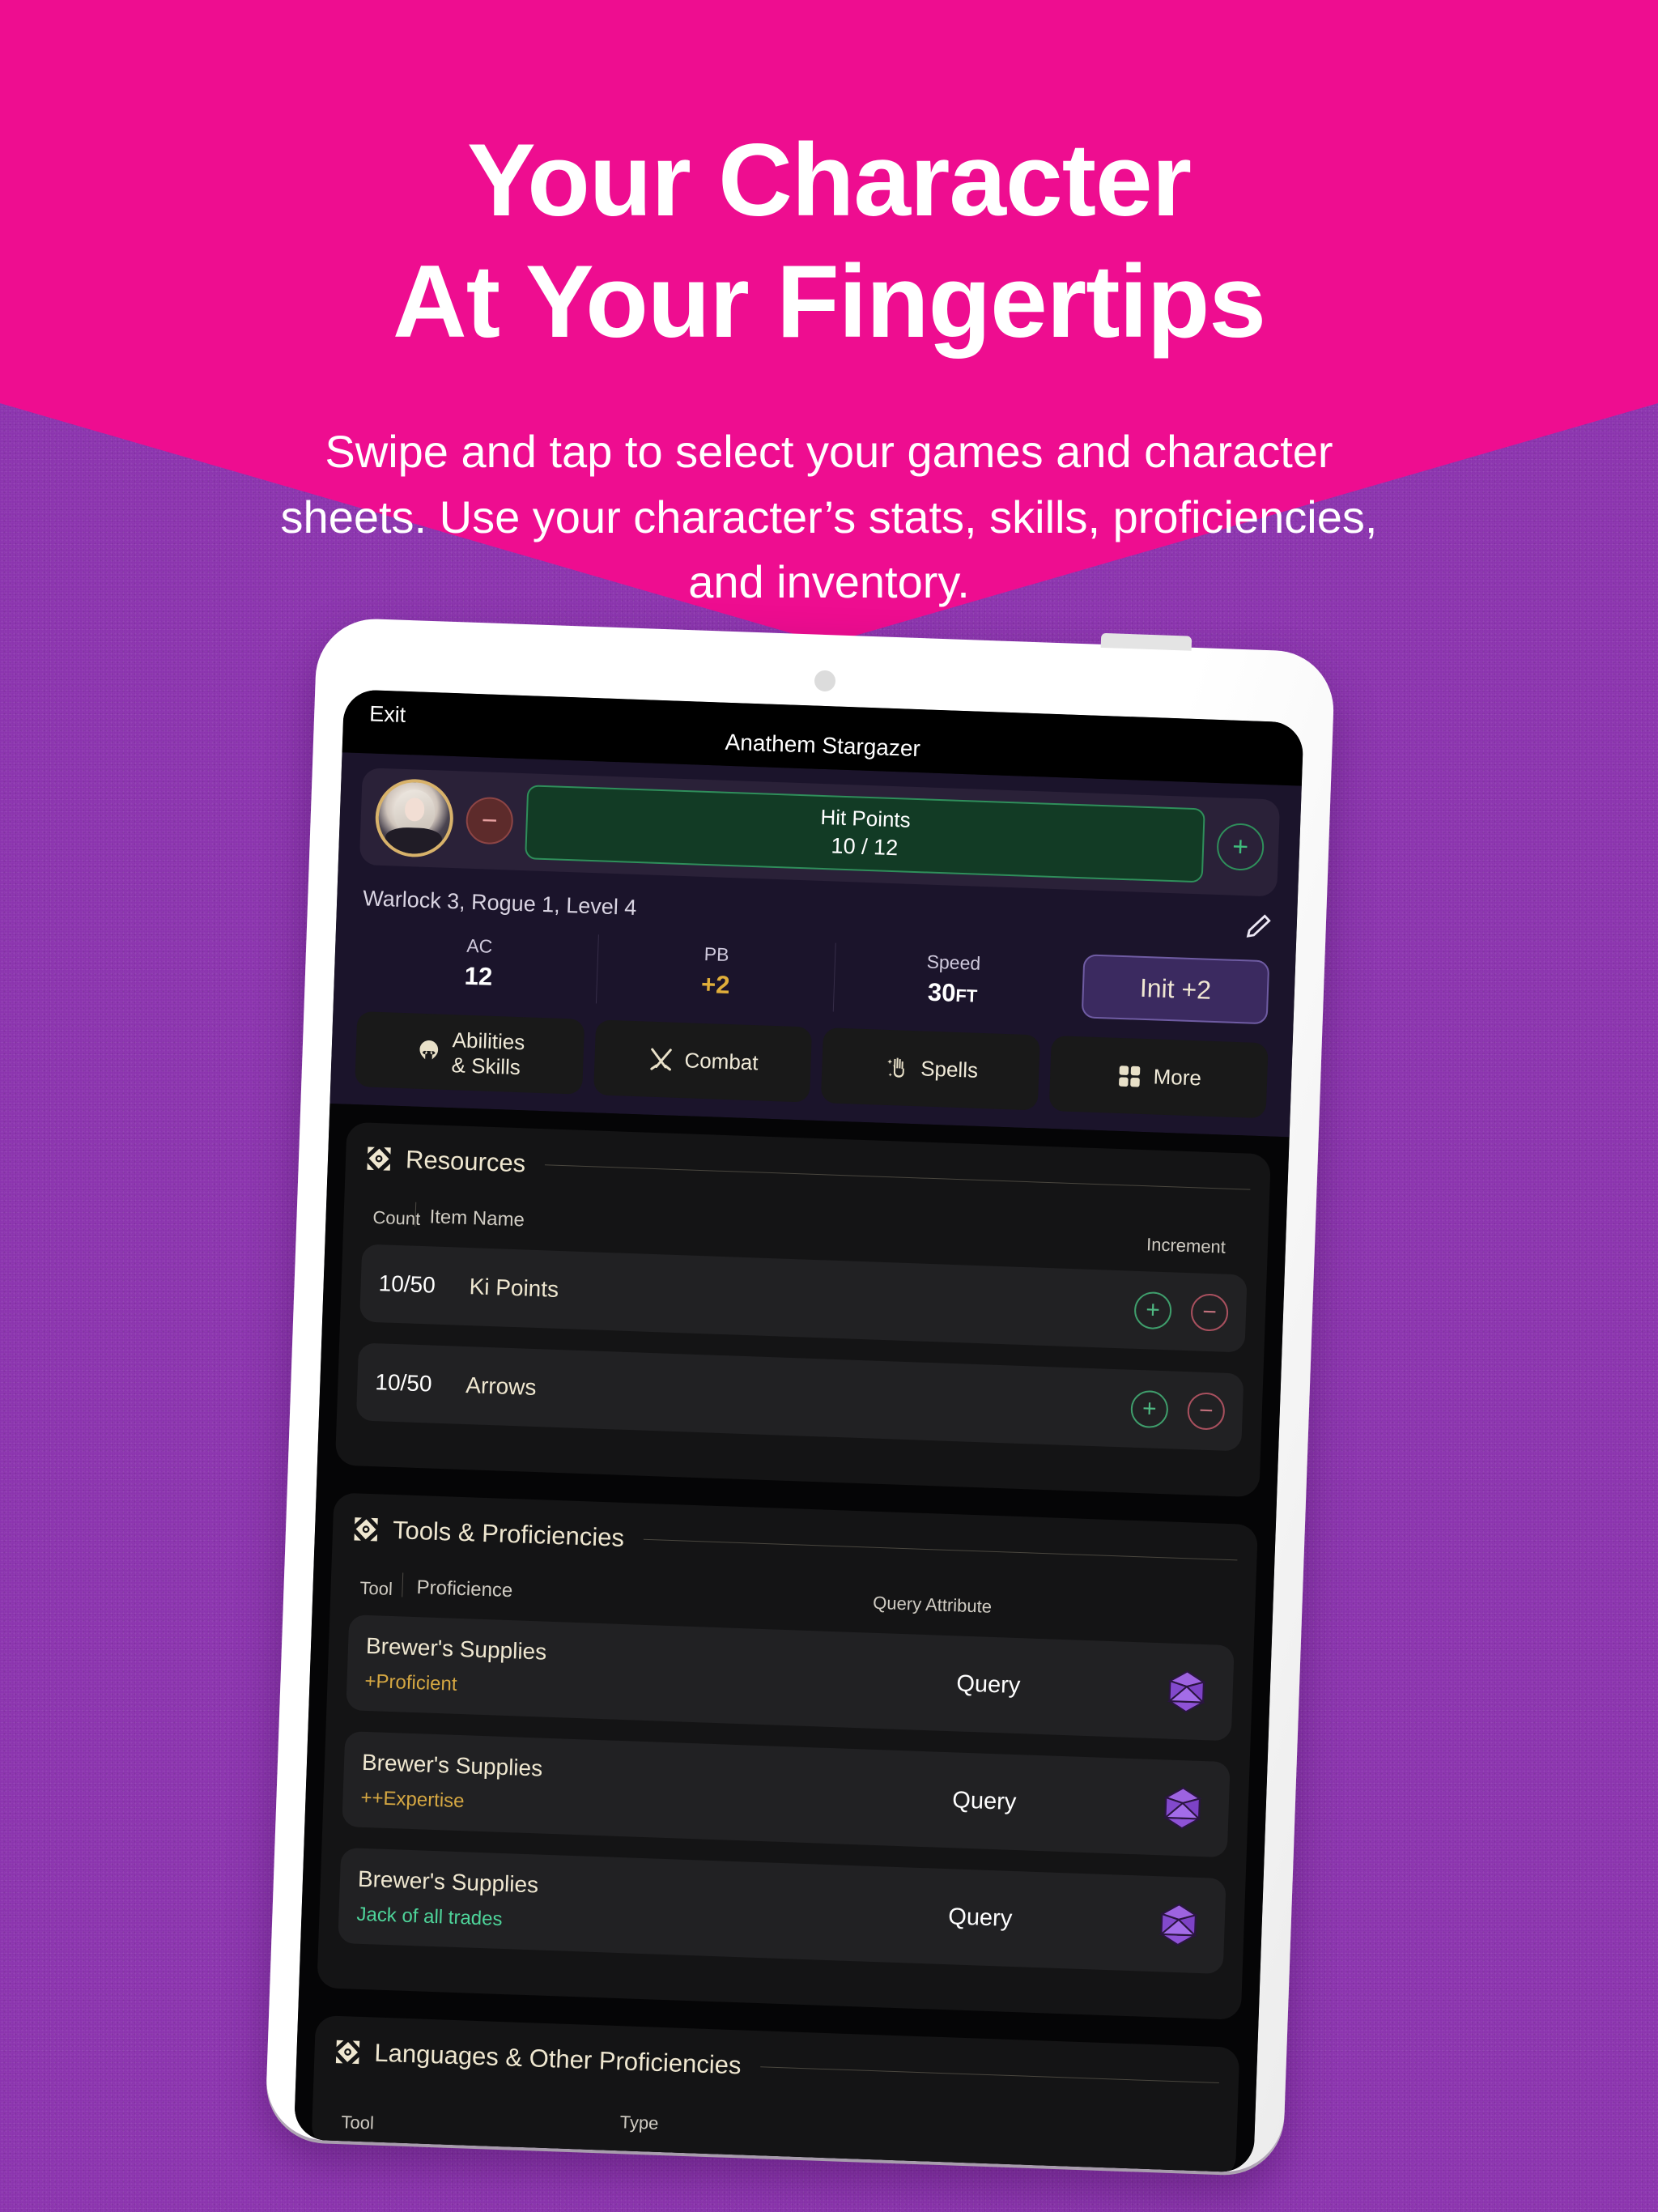 This screenshot has height=2212, width=1658. What do you see at coordinates (514, 1288) in the screenshot?
I see `resource-name: Ki Points` at bounding box center [514, 1288].